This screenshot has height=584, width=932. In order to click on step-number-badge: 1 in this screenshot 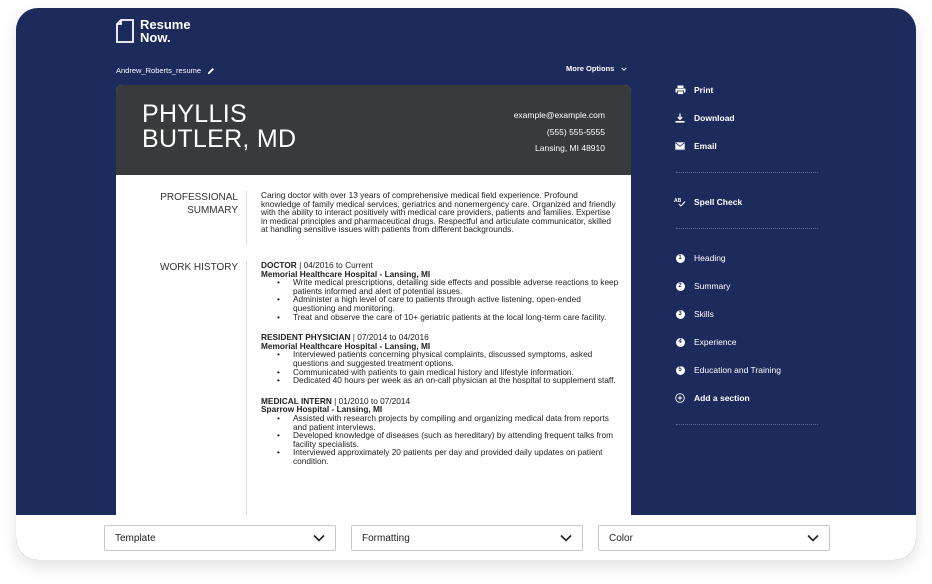, I will do `click(680, 258)`.